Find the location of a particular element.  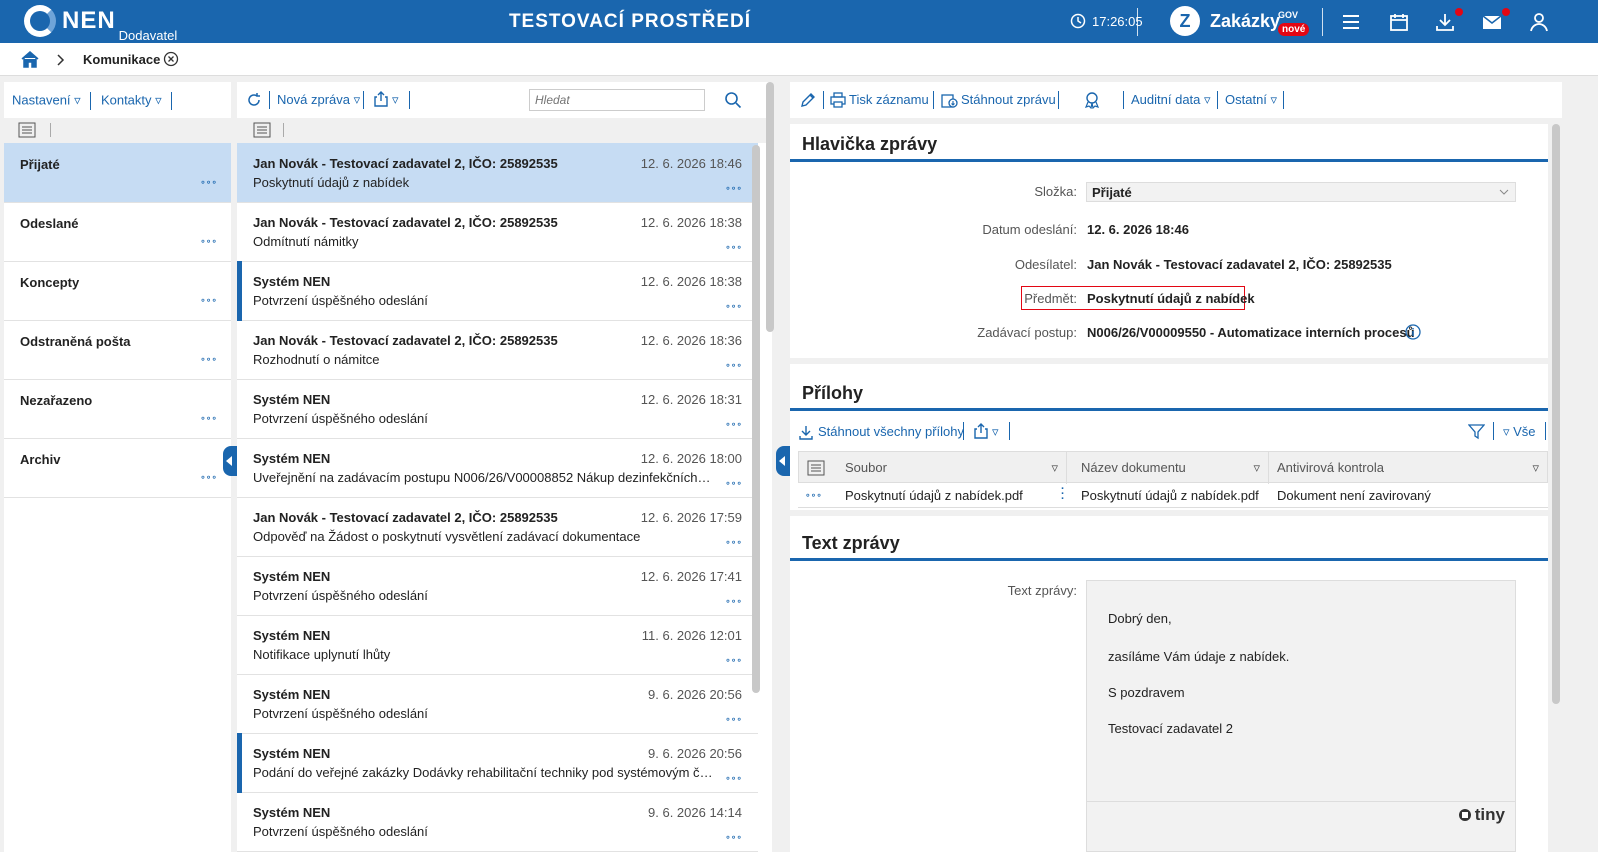

print-icon is located at coordinates (838, 100).